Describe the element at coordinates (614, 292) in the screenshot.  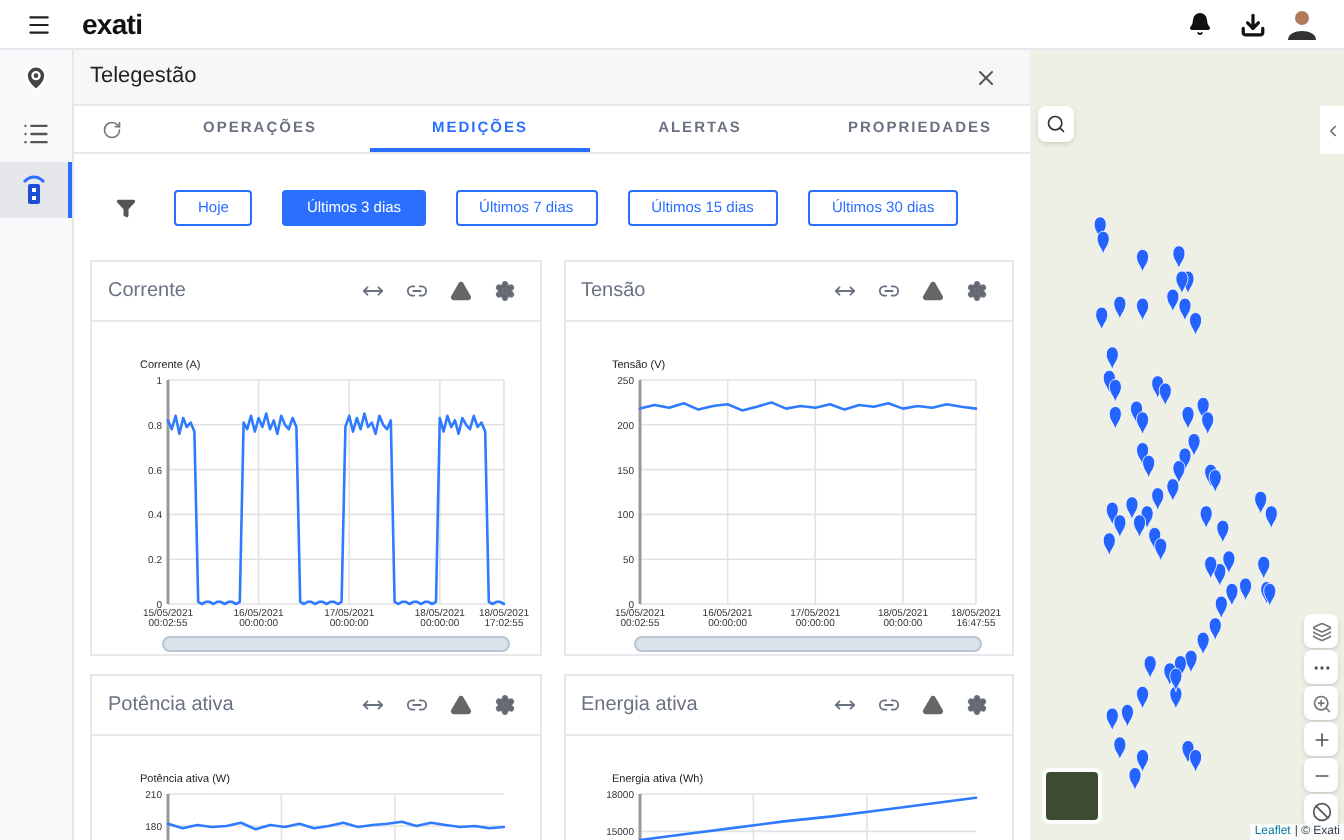
I see `card-title: Tensão` at that location.